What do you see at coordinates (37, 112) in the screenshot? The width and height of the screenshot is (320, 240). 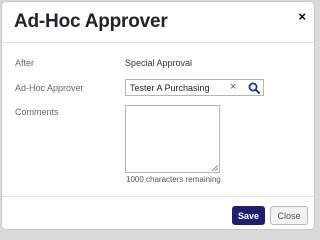 I see `comments-label: Comments` at bounding box center [37, 112].